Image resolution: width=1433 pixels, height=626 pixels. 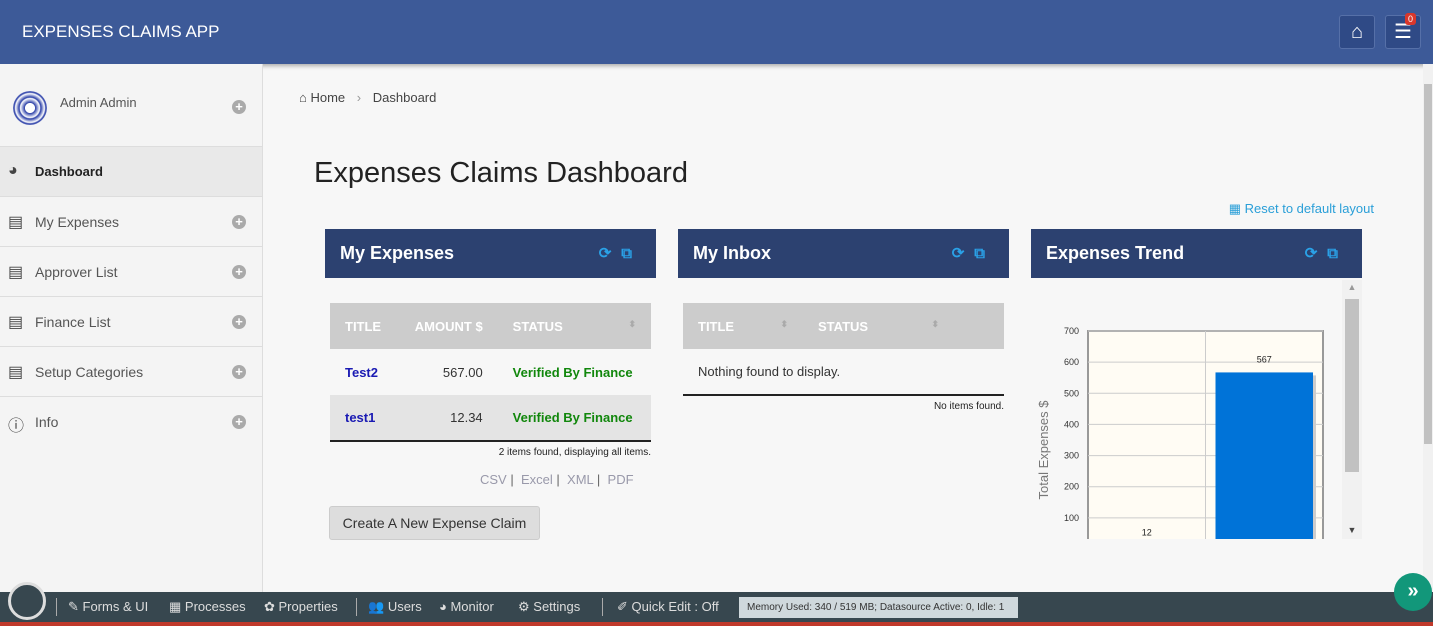 I want to click on amount: 12.34, so click(x=466, y=417).